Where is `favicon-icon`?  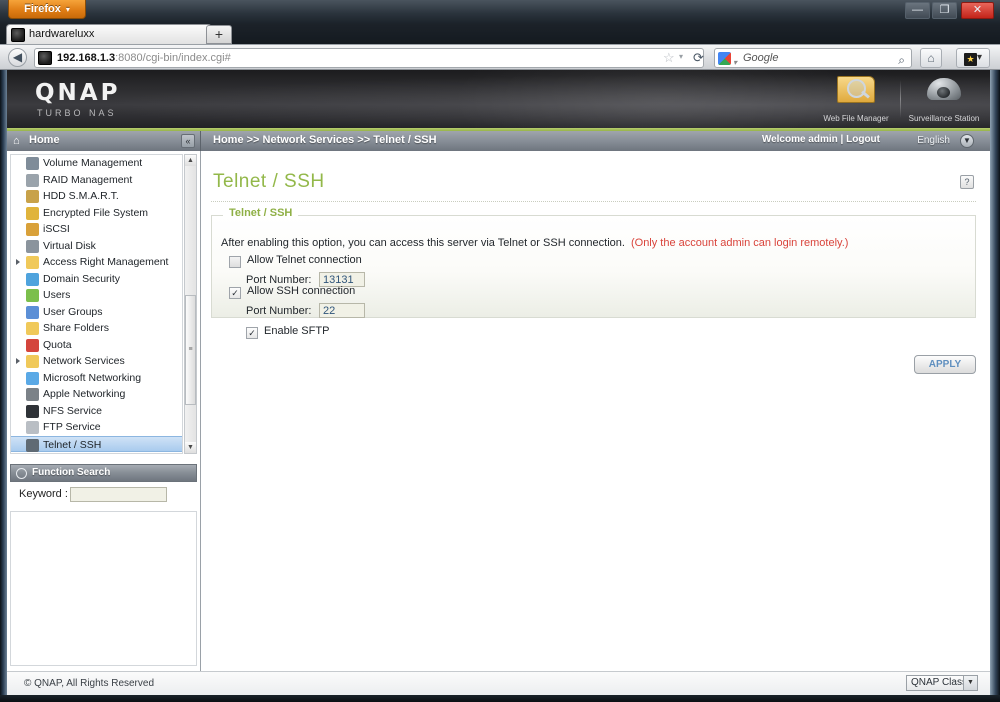 favicon-icon is located at coordinates (18, 35).